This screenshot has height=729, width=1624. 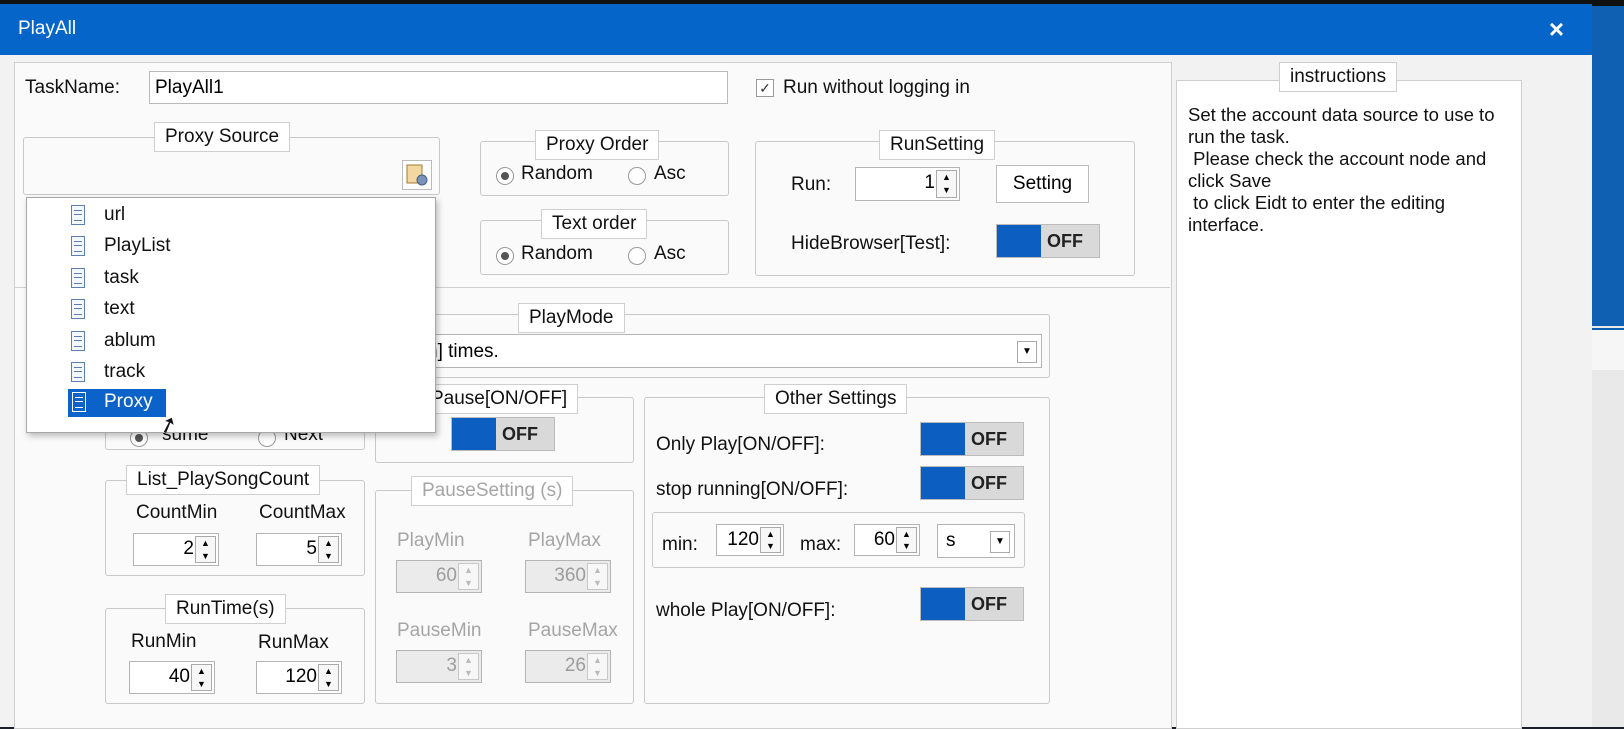 I want to click on stop-running-label: stop running[ON/OFF]:, so click(x=752, y=489).